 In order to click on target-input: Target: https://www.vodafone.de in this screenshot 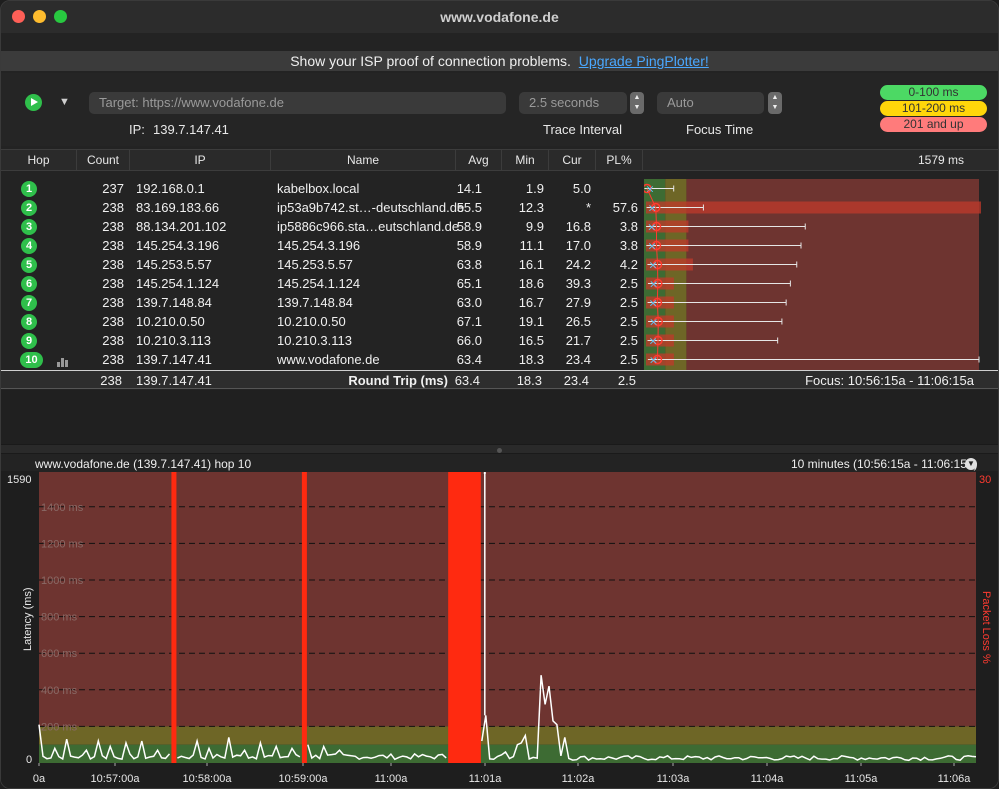, I will do `click(297, 103)`.